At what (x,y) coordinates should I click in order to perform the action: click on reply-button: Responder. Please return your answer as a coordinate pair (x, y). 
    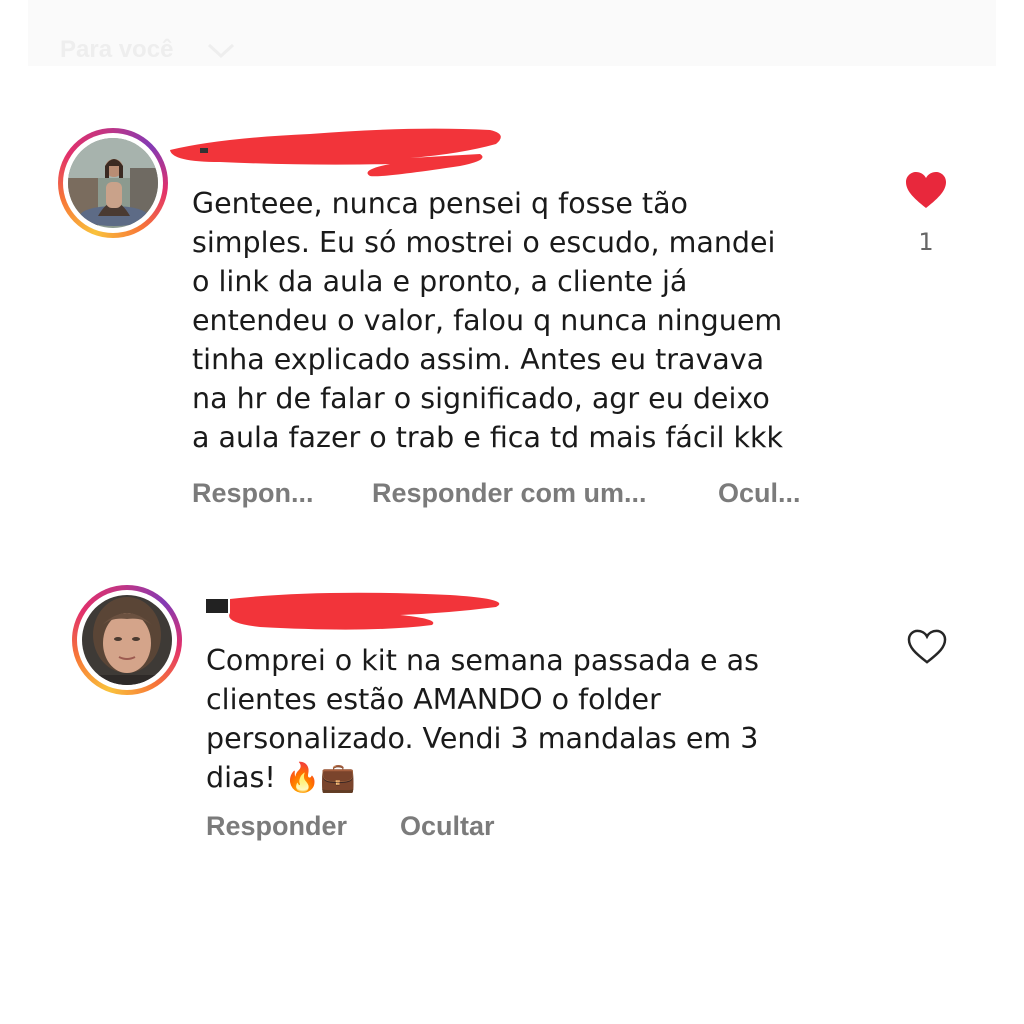
    Looking at the image, I should click on (276, 826).